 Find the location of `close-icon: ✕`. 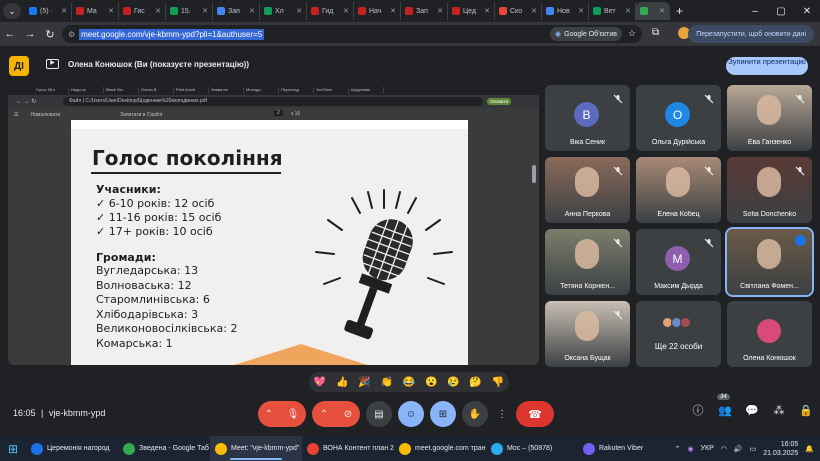

close-icon: ✕ is located at coordinates (807, 11).